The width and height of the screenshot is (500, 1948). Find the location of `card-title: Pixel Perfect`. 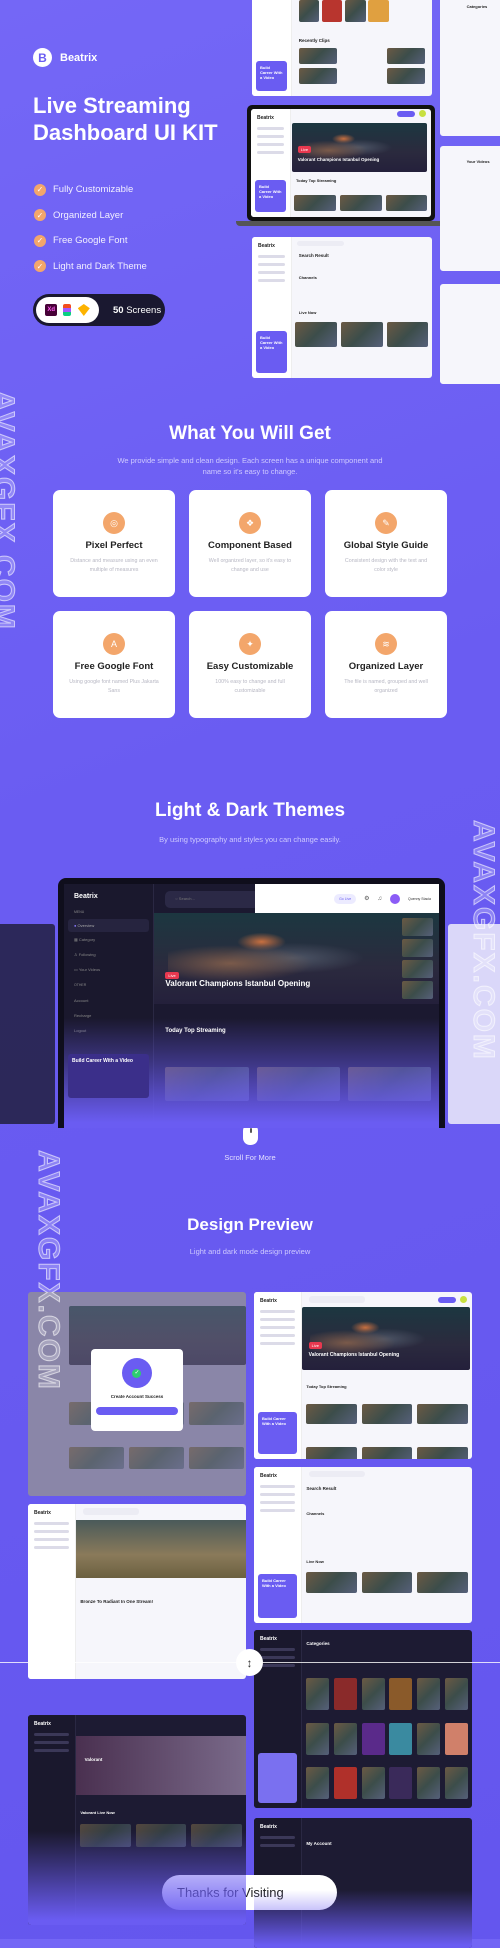

card-title: Pixel Perfect is located at coordinates (114, 545).